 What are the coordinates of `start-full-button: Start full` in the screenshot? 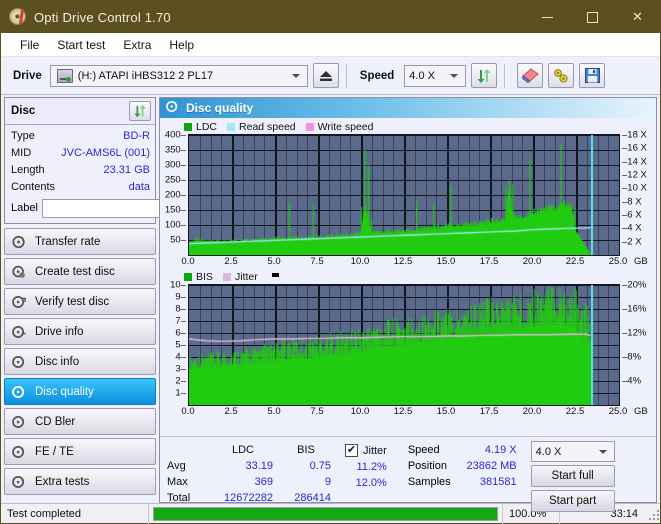 It's located at (572, 476).